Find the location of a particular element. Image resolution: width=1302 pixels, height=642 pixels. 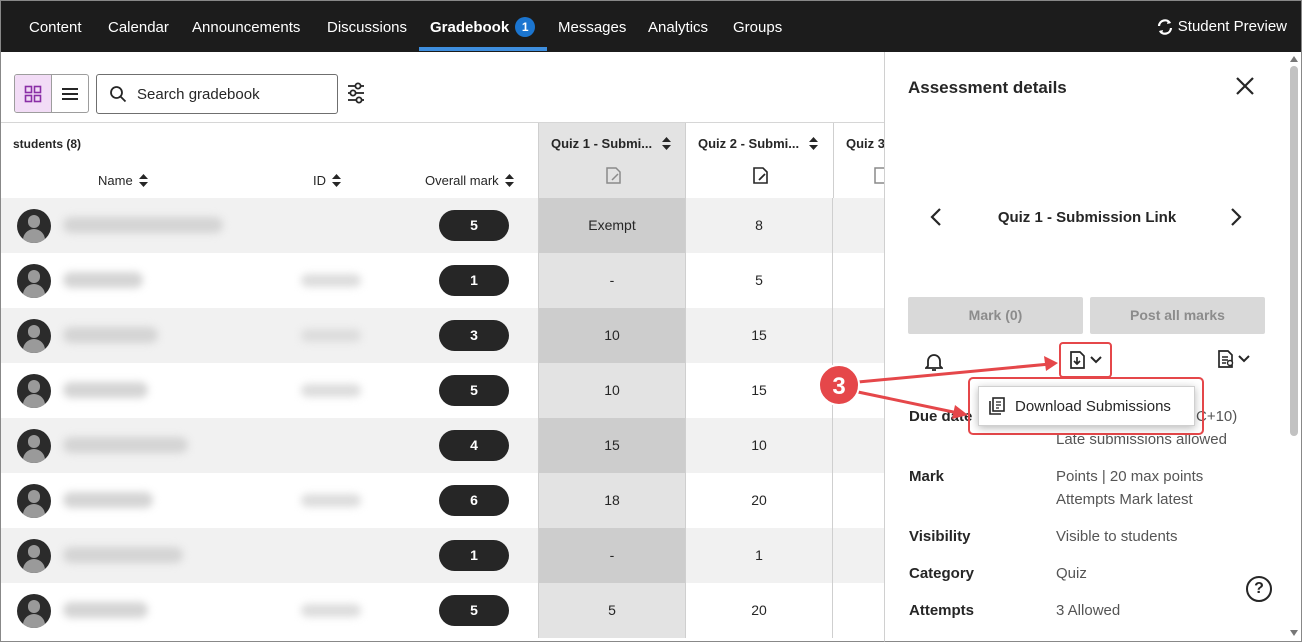

quiz-1-cell: 5 is located at coordinates (611, 610).